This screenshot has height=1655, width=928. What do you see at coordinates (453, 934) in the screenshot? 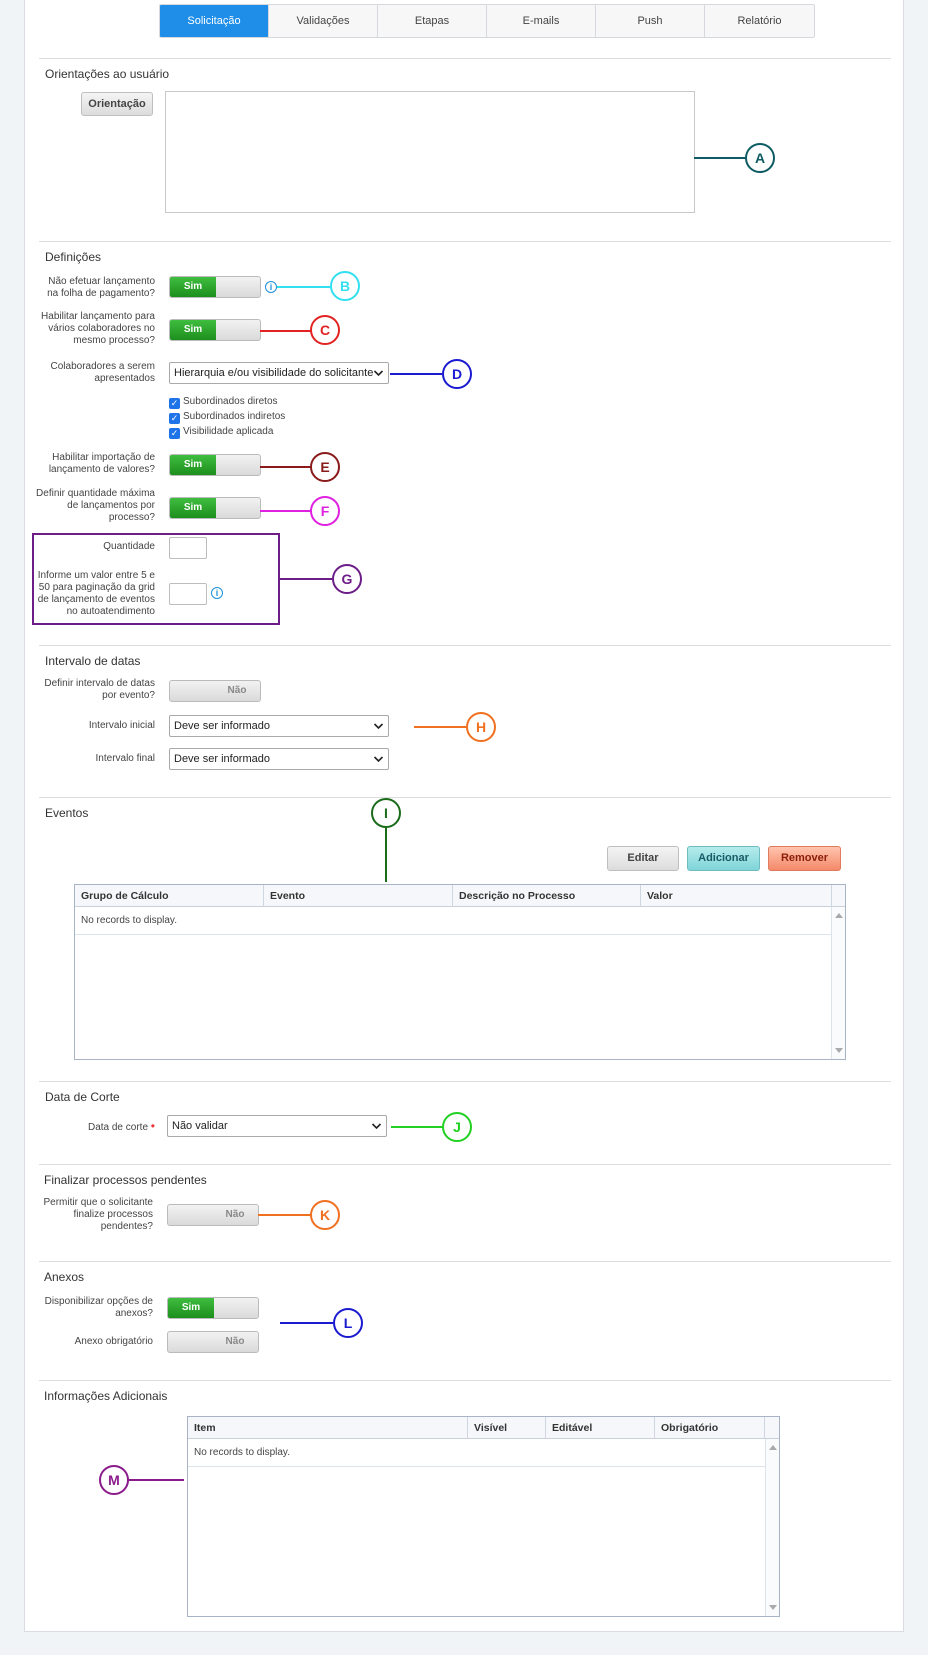
I see `row-divider` at bounding box center [453, 934].